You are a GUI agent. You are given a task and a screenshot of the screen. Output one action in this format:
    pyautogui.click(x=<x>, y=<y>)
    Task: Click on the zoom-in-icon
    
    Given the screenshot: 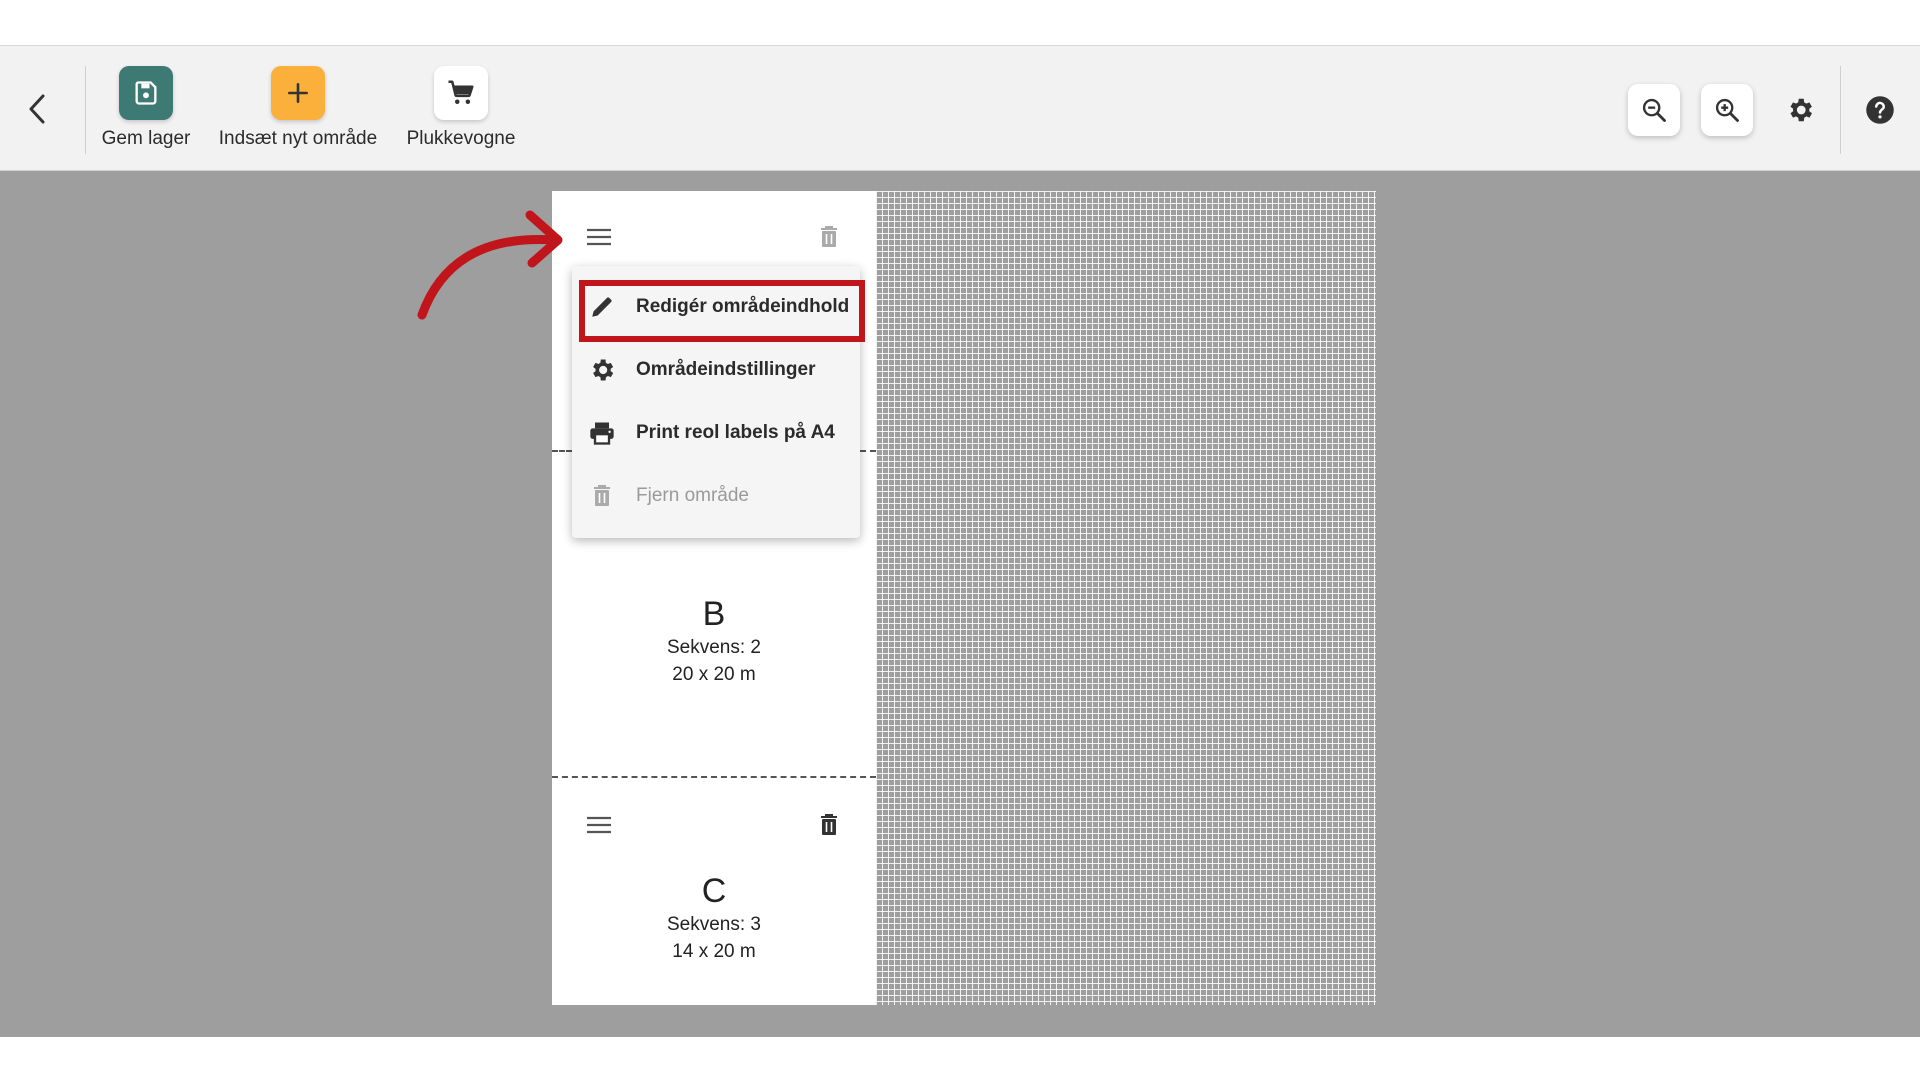 What is the action you would take?
    pyautogui.click(x=1727, y=110)
    